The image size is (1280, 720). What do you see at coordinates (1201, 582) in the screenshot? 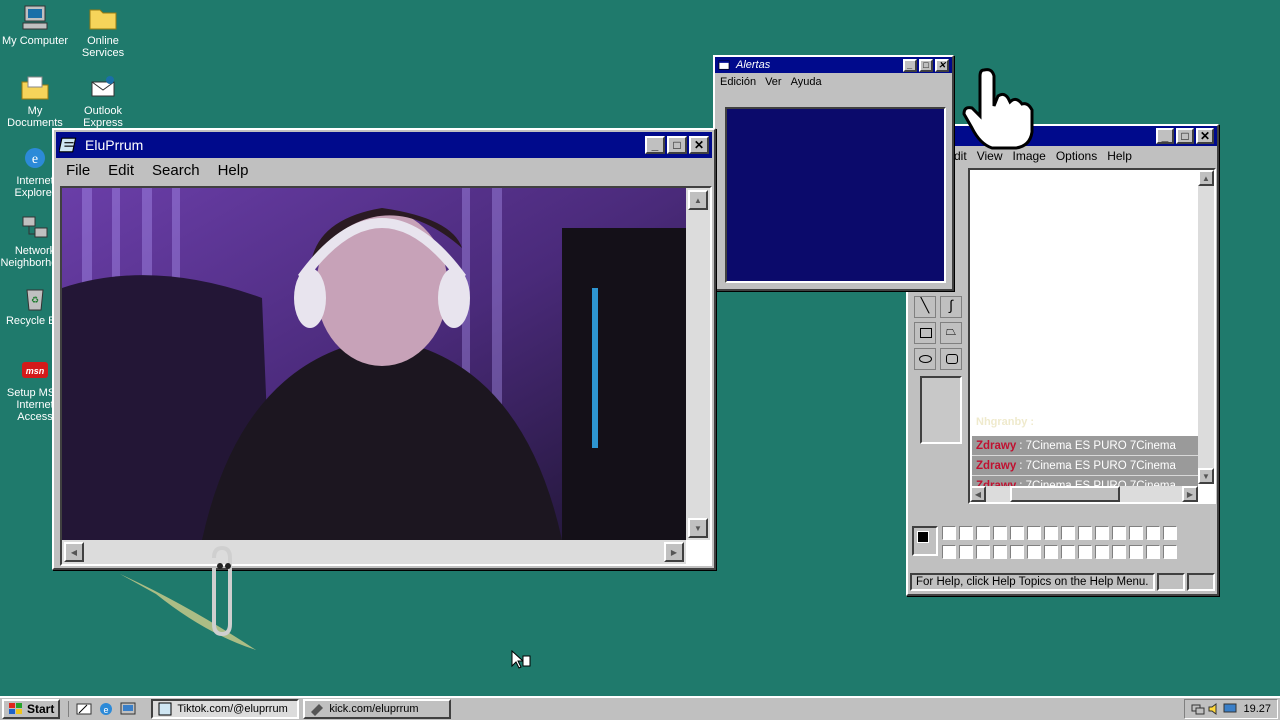
I see `status-size` at bounding box center [1201, 582].